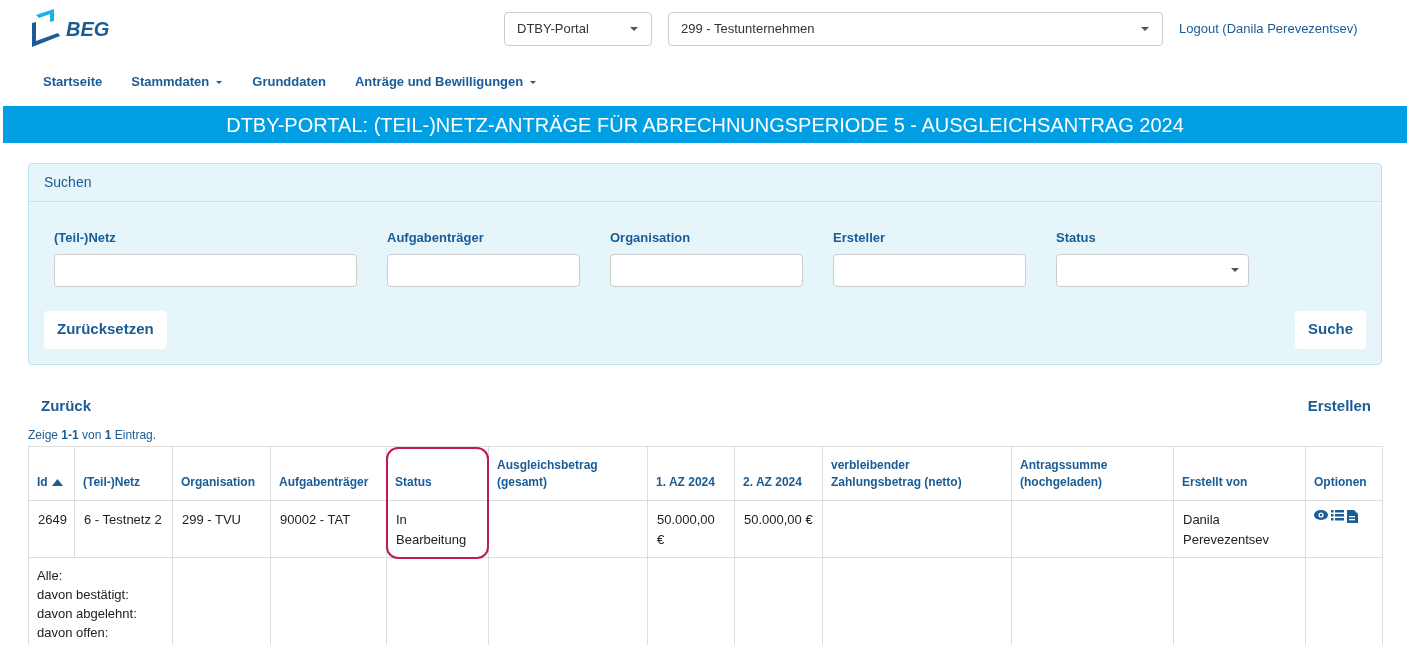 This screenshot has width=1410, height=649. I want to click on totals-label: Alle:, so click(50, 575).